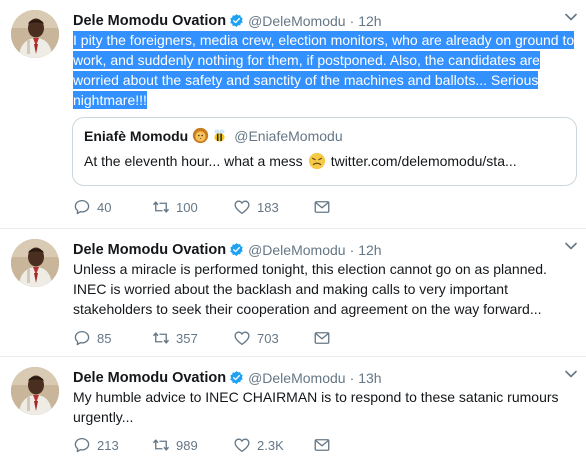 The width and height of the screenshot is (586, 466). I want to click on like-count: 703, so click(268, 338).